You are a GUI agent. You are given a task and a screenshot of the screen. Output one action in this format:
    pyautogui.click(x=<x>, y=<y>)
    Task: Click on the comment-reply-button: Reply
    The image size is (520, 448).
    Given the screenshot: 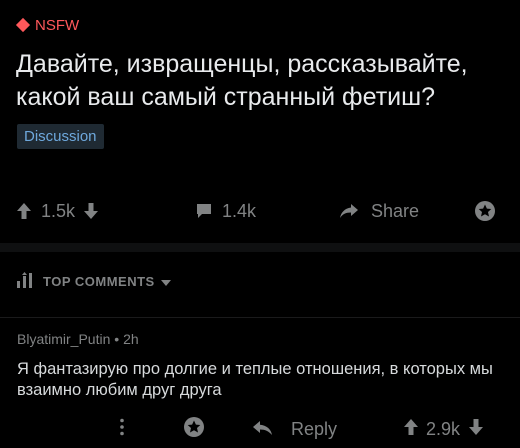 What is the action you would take?
    pyautogui.click(x=295, y=429)
    